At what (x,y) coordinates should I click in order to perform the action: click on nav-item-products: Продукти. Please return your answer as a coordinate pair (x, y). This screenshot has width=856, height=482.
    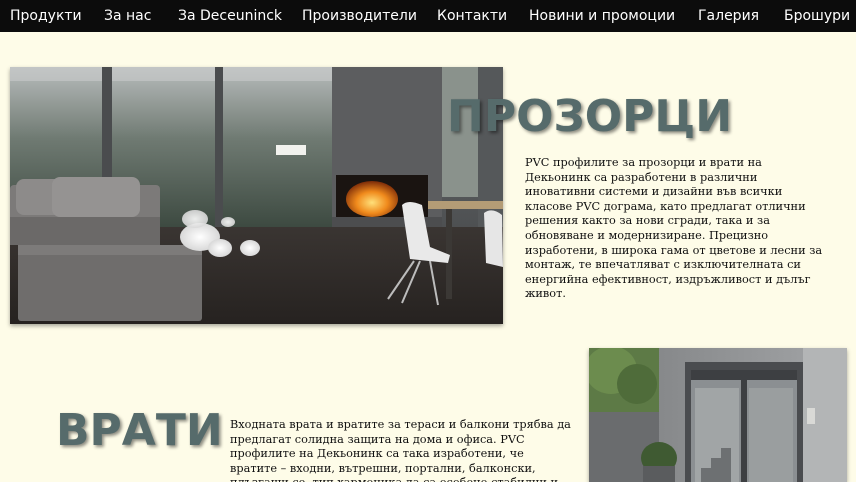
    Looking at the image, I should click on (46, 16).